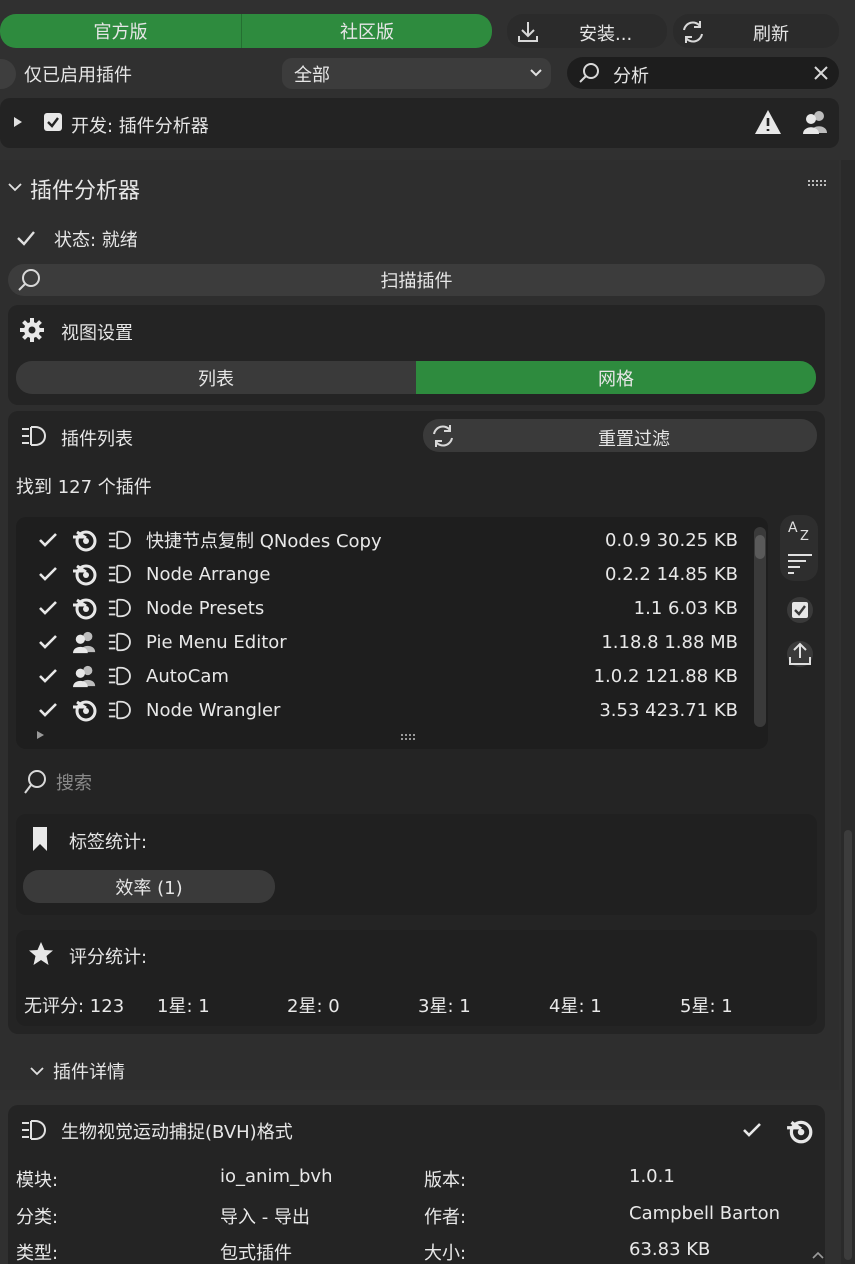 The image size is (855, 1264). What do you see at coordinates (37, 1253) in the screenshot?
I see `type-label: 类型:` at bounding box center [37, 1253].